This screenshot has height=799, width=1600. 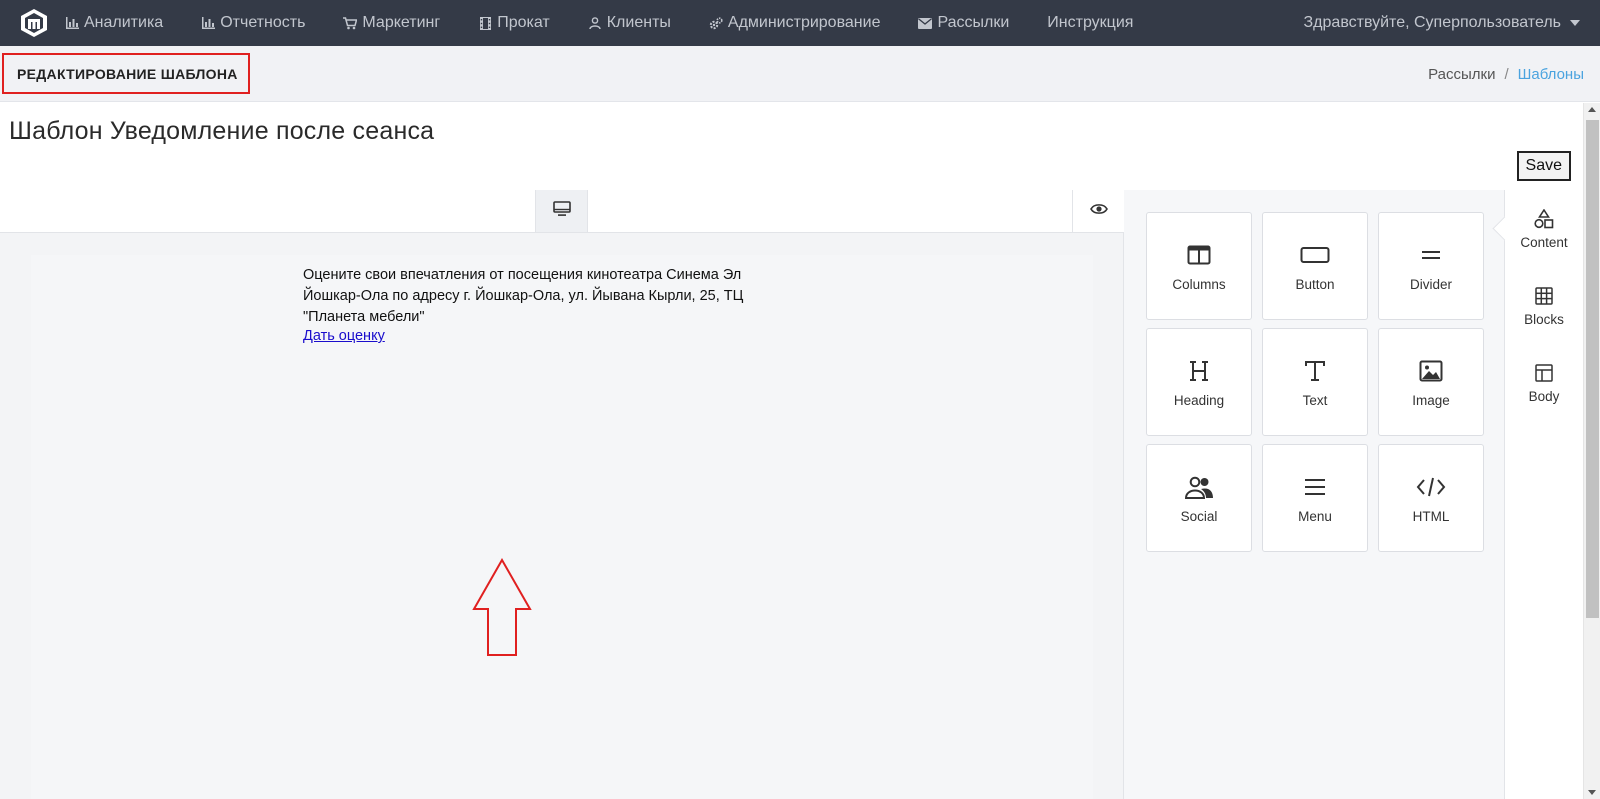 I want to click on text-icon, so click(x=1315, y=371).